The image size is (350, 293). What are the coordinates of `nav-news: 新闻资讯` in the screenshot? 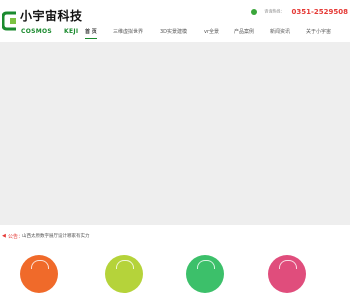 It's located at (280, 32).